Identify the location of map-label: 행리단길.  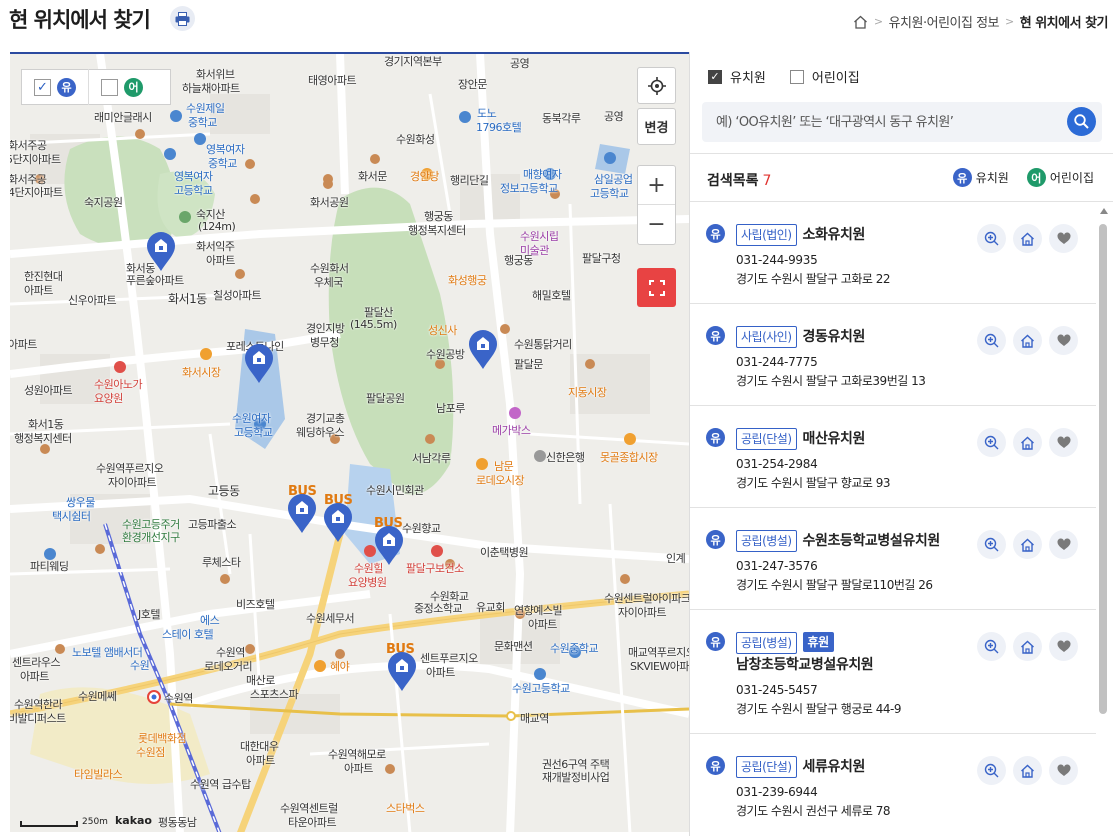
(469, 180).